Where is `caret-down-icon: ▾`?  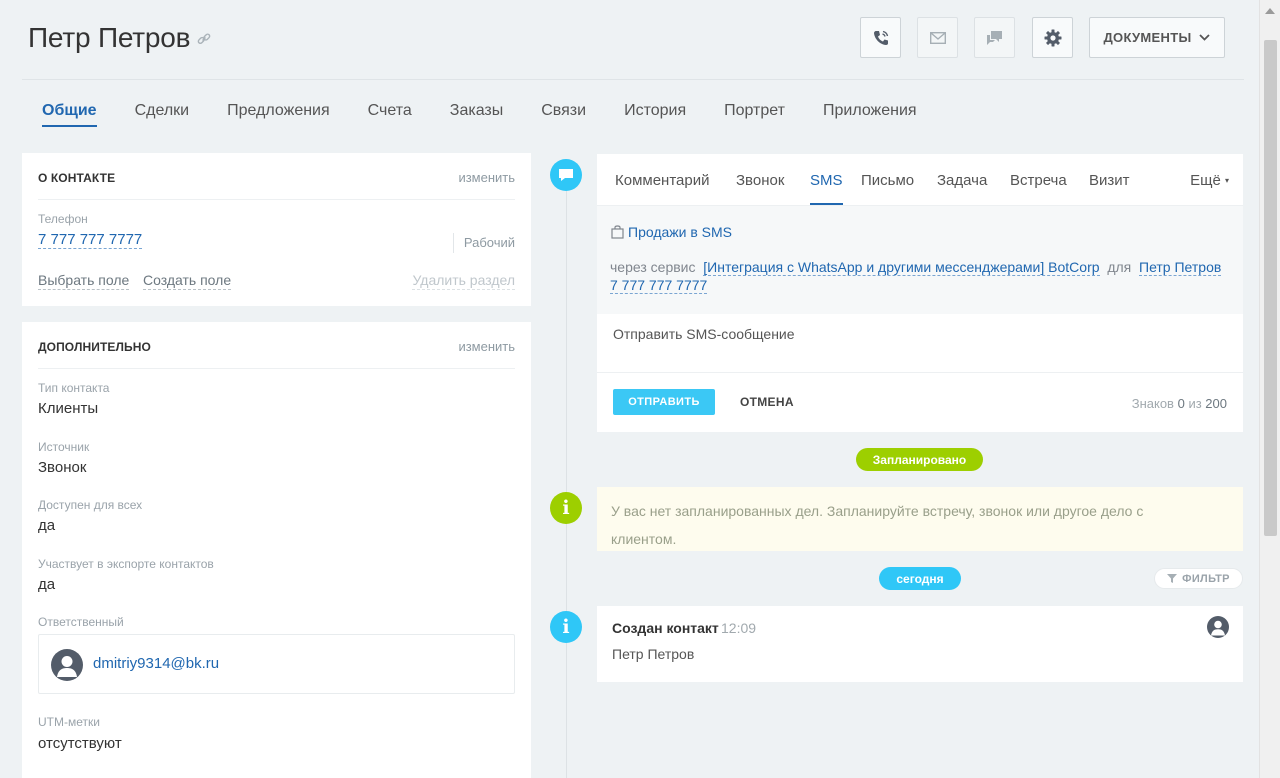
caret-down-icon: ▾ is located at coordinates (1226, 180).